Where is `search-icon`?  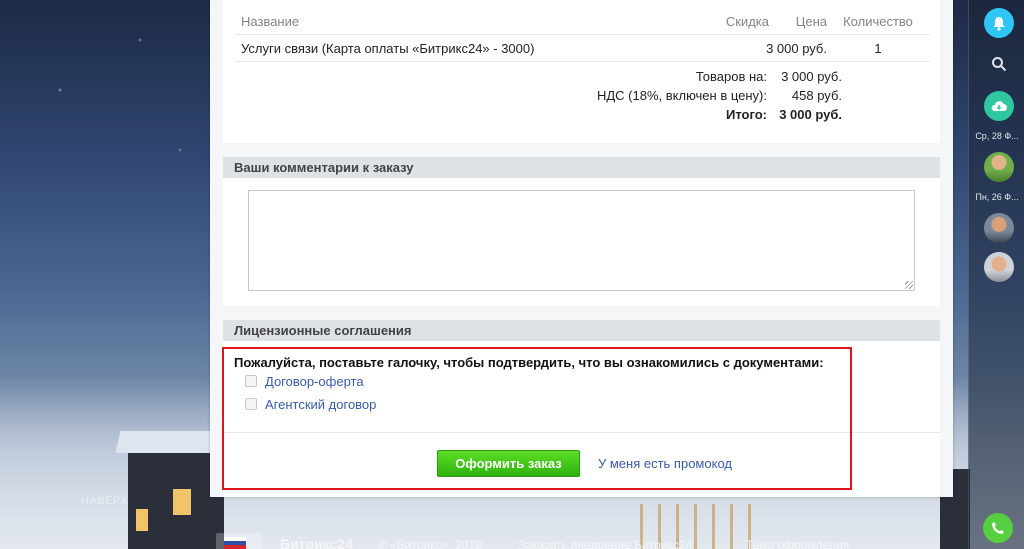
search-icon is located at coordinates (999, 64).